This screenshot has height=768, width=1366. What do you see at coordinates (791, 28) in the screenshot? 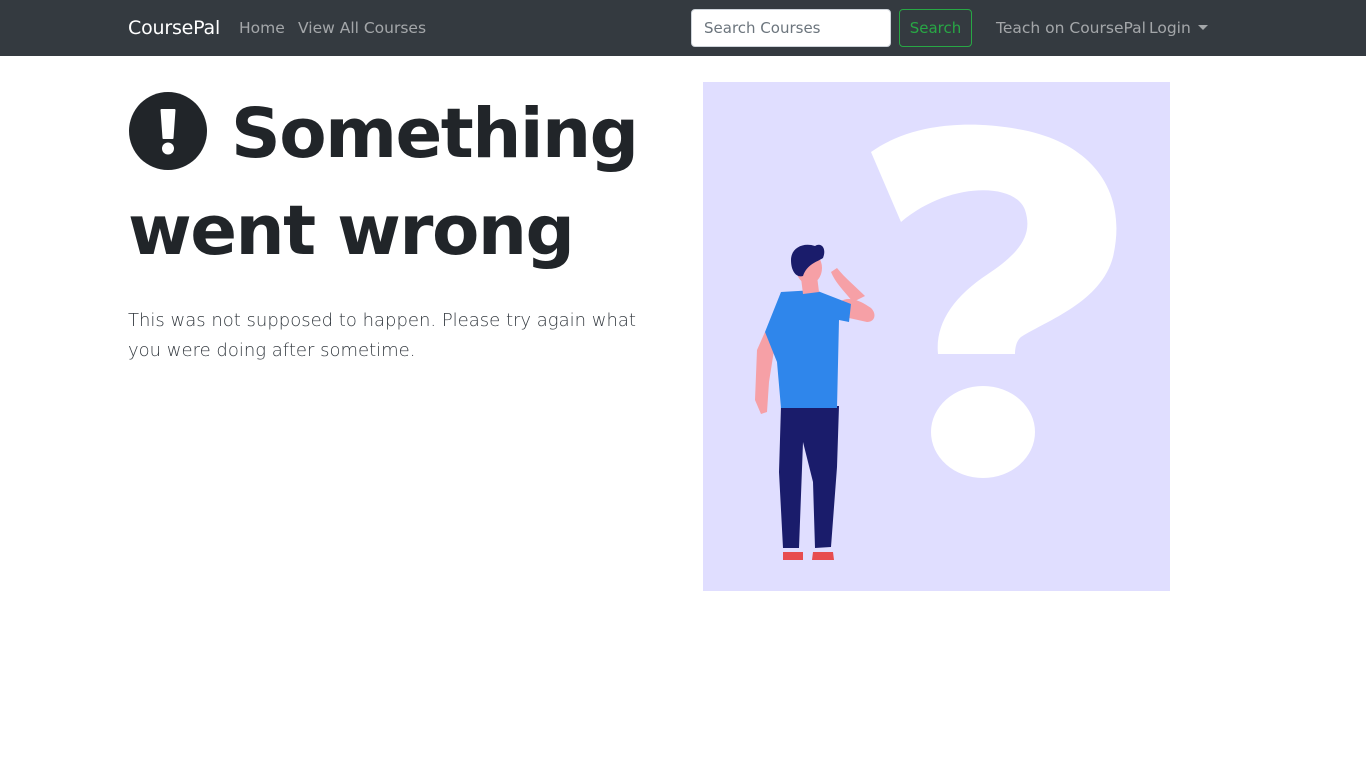
I see `search-input` at bounding box center [791, 28].